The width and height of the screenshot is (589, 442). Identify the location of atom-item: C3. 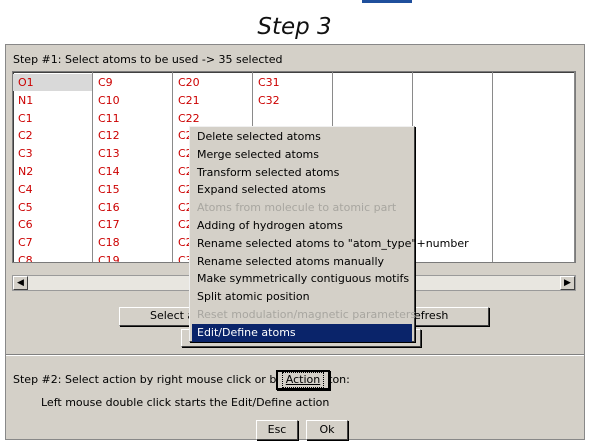
(52, 153).